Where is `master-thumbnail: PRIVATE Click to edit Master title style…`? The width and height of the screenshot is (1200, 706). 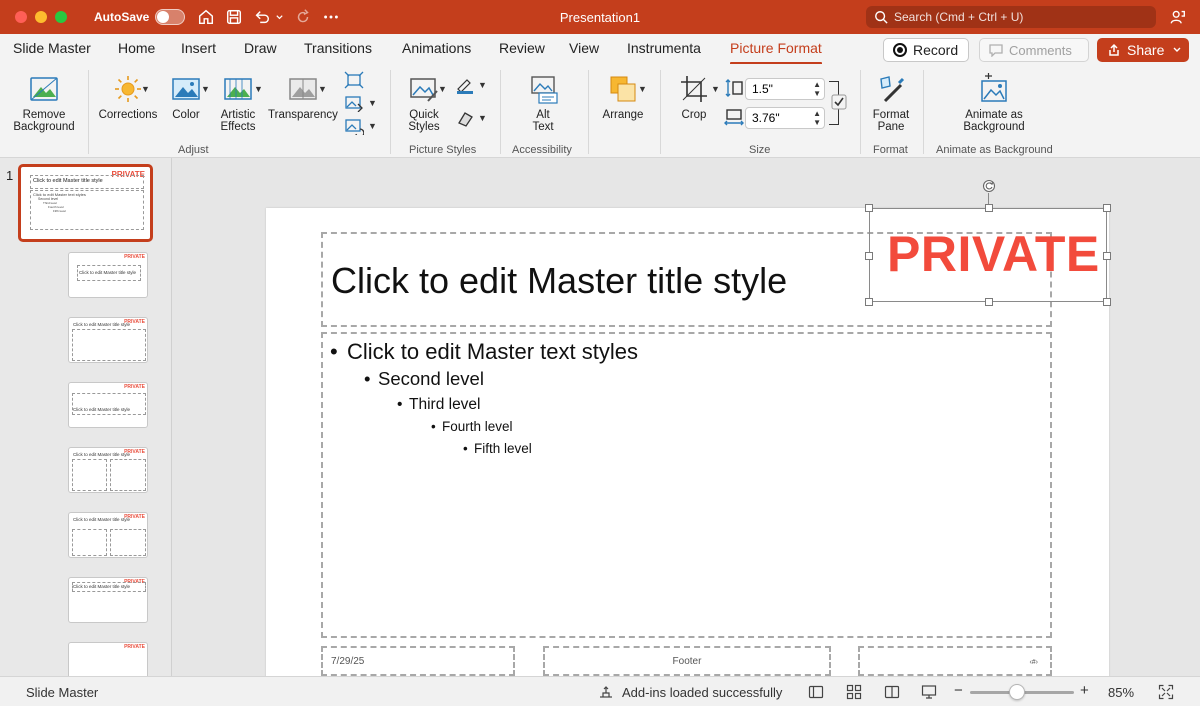
master-thumbnail: PRIVATE Click to edit Master title style… is located at coordinates (85, 203).